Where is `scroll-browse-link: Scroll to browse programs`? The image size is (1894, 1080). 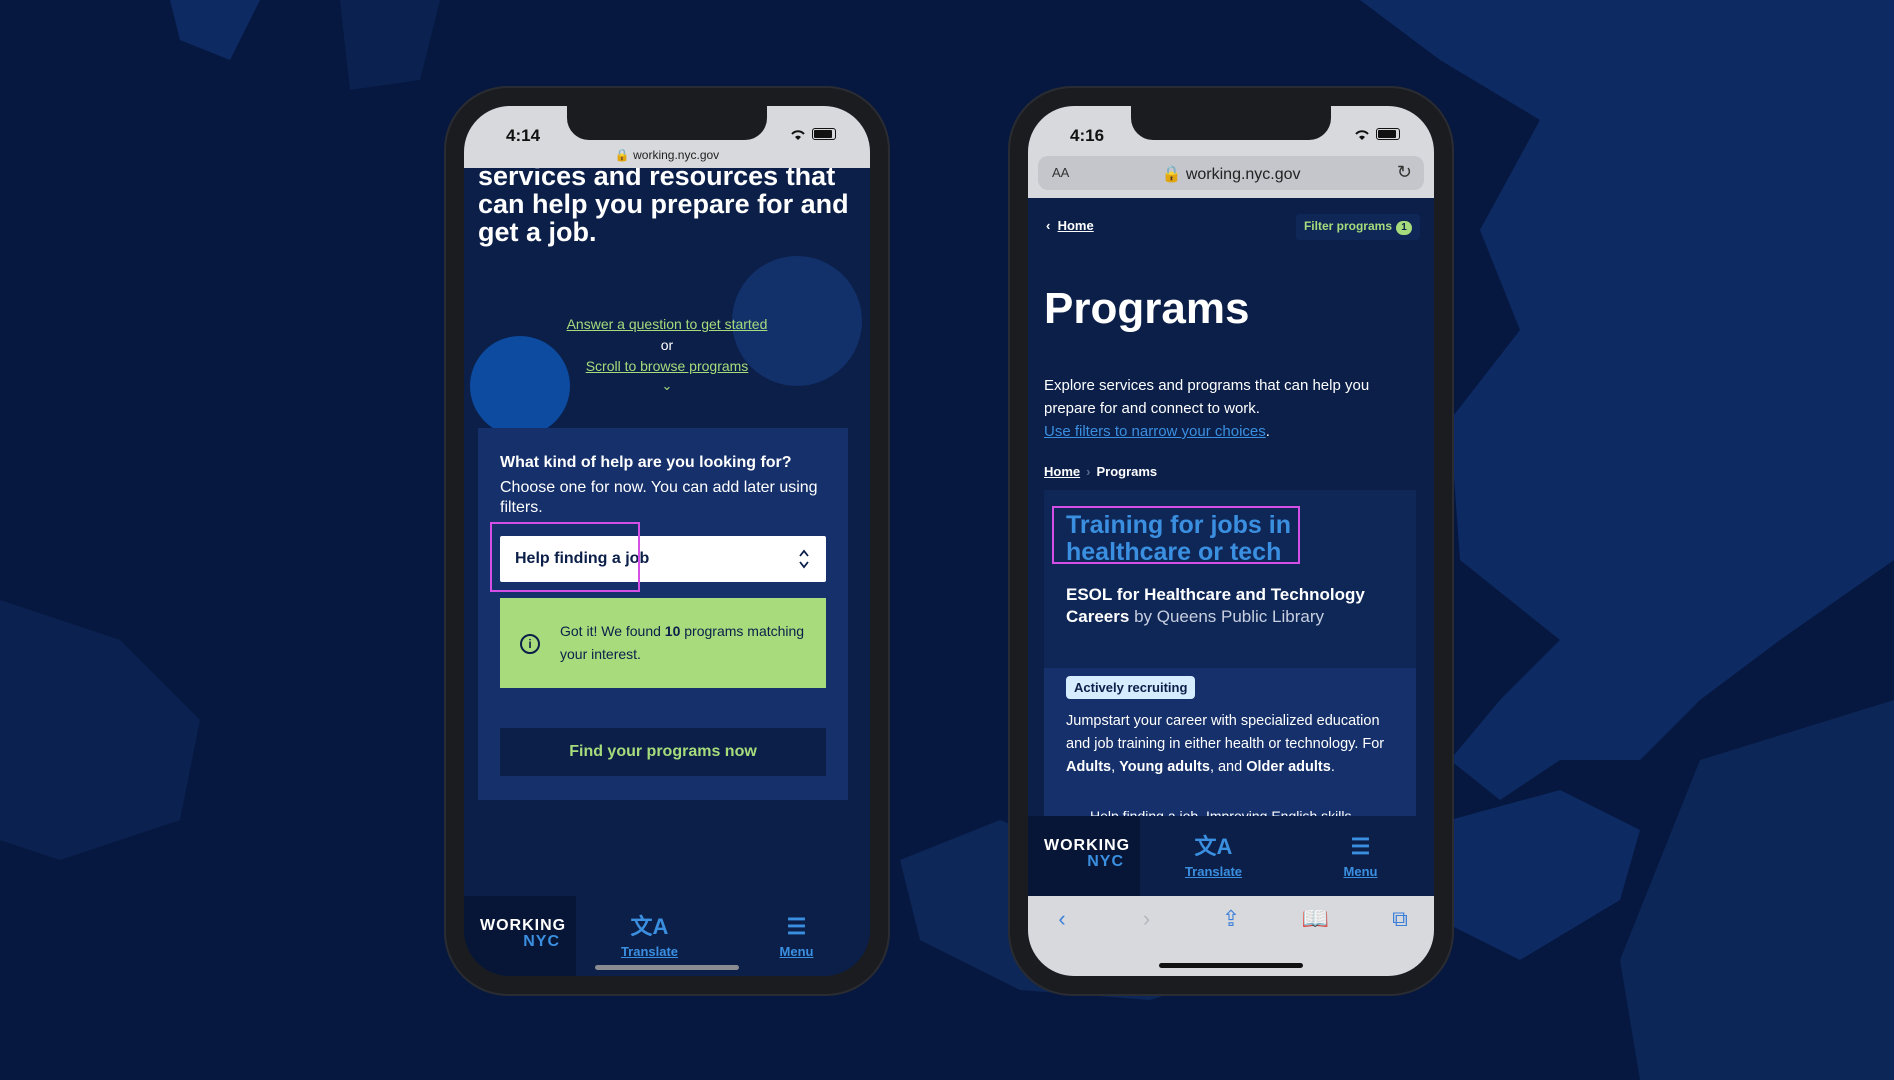
scroll-browse-link: Scroll to browse programs is located at coordinates (667, 366).